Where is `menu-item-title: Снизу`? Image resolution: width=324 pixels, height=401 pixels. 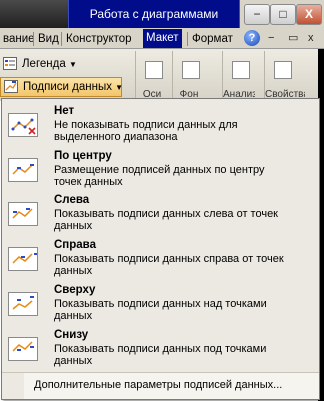
menu-item-title: Снизу is located at coordinates (71, 335).